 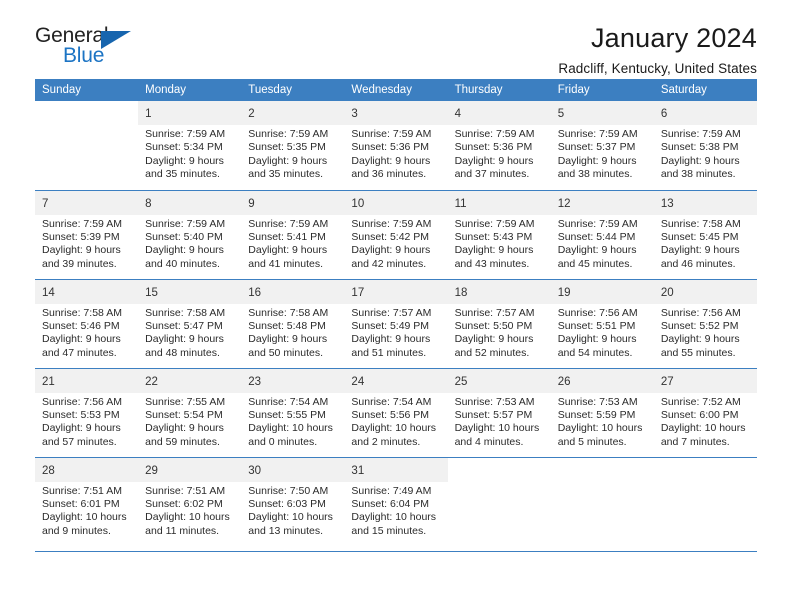 I want to click on day-number: 31, so click(x=358, y=470).